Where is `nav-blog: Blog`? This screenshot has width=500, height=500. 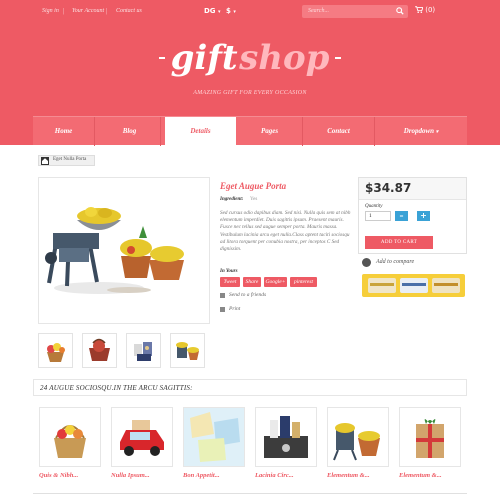 nav-blog: Blog is located at coordinates (130, 131).